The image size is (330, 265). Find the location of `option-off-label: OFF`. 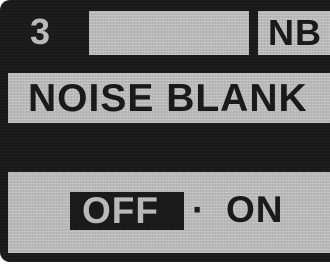

option-off-label: OFF is located at coordinates (120, 210).